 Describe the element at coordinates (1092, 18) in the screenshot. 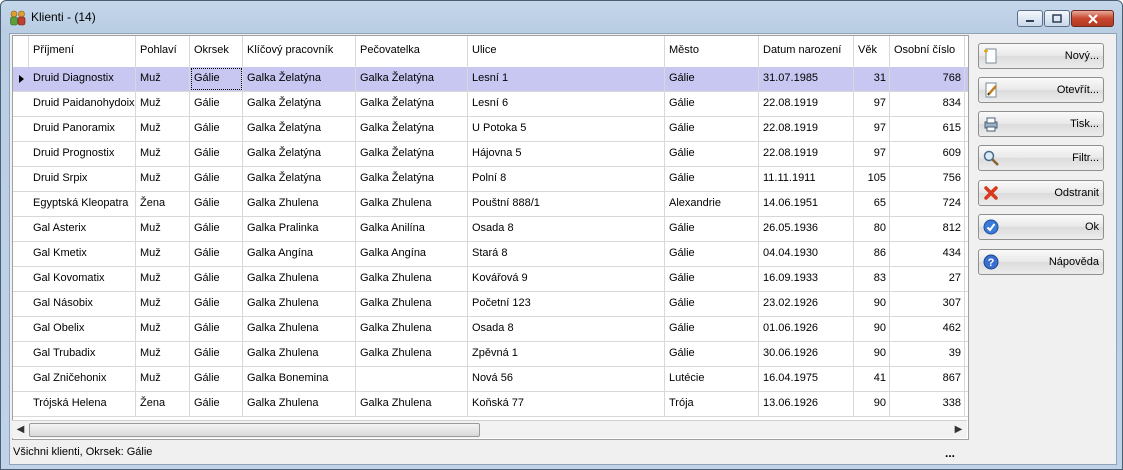

I see `close-button` at that location.